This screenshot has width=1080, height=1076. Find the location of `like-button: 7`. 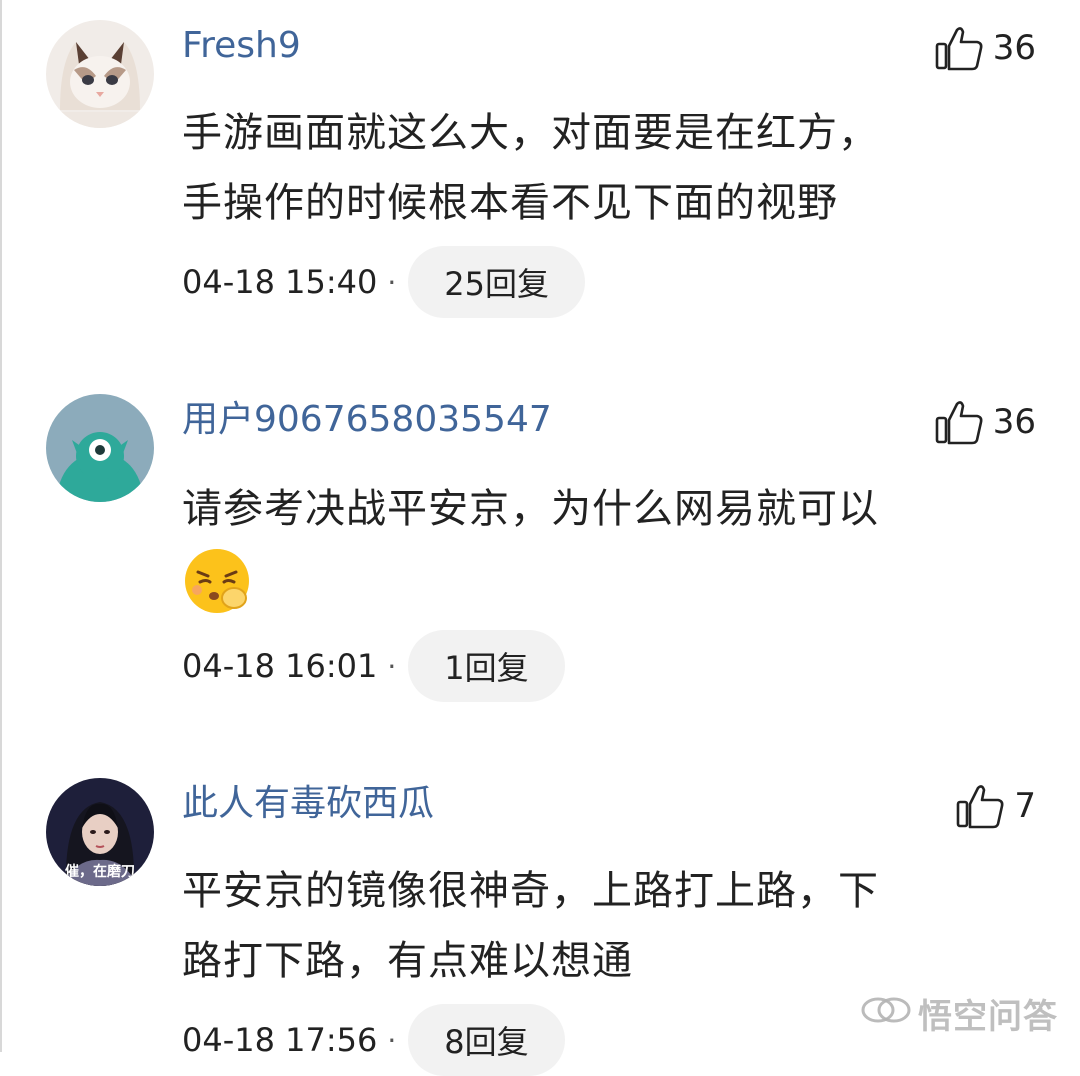

like-button: 7 is located at coordinates (996, 806).